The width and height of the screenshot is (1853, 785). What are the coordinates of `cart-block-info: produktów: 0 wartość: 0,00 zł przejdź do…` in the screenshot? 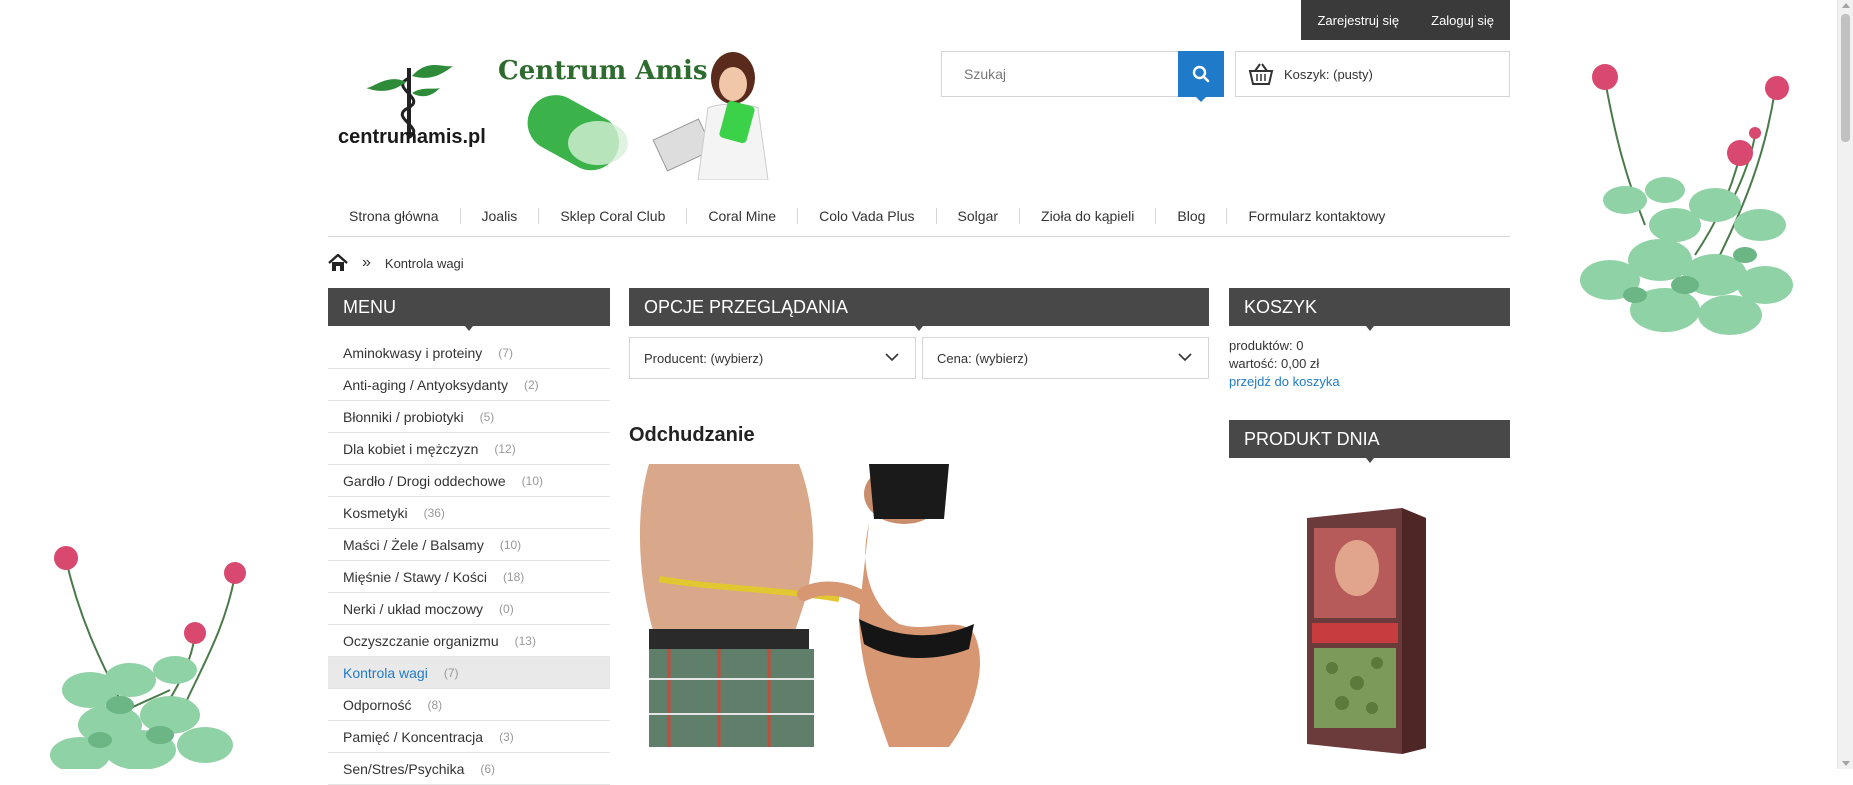 It's located at (1284, 364).